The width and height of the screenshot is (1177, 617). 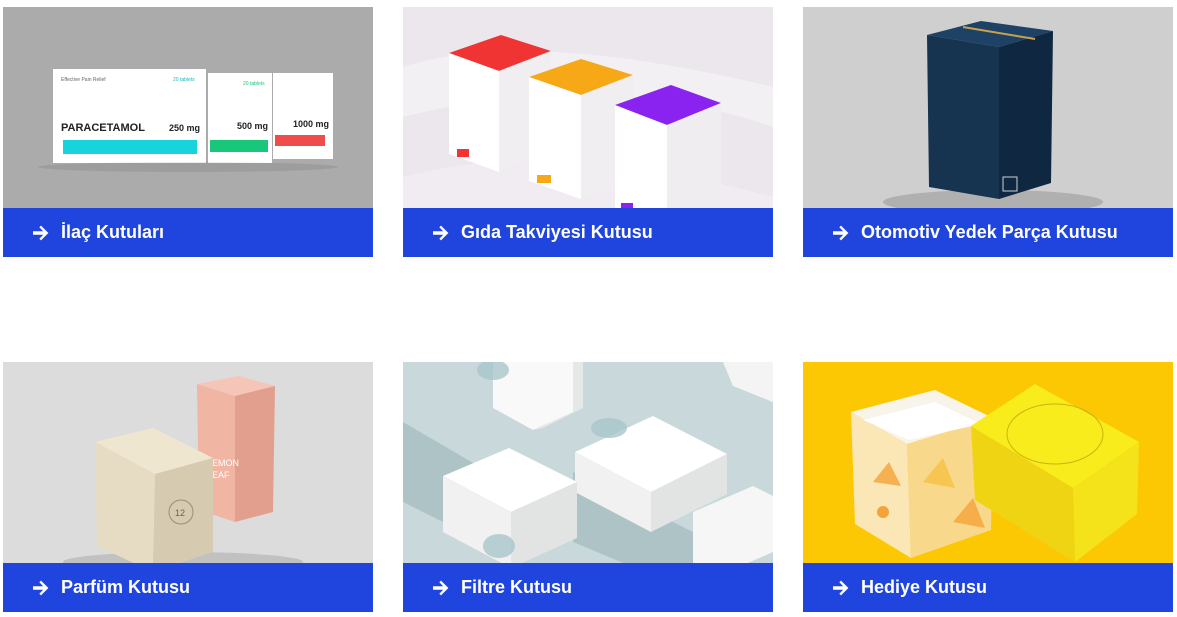 I want to click on category-label: İlaç Kutuları, so click(x=113, y=232).